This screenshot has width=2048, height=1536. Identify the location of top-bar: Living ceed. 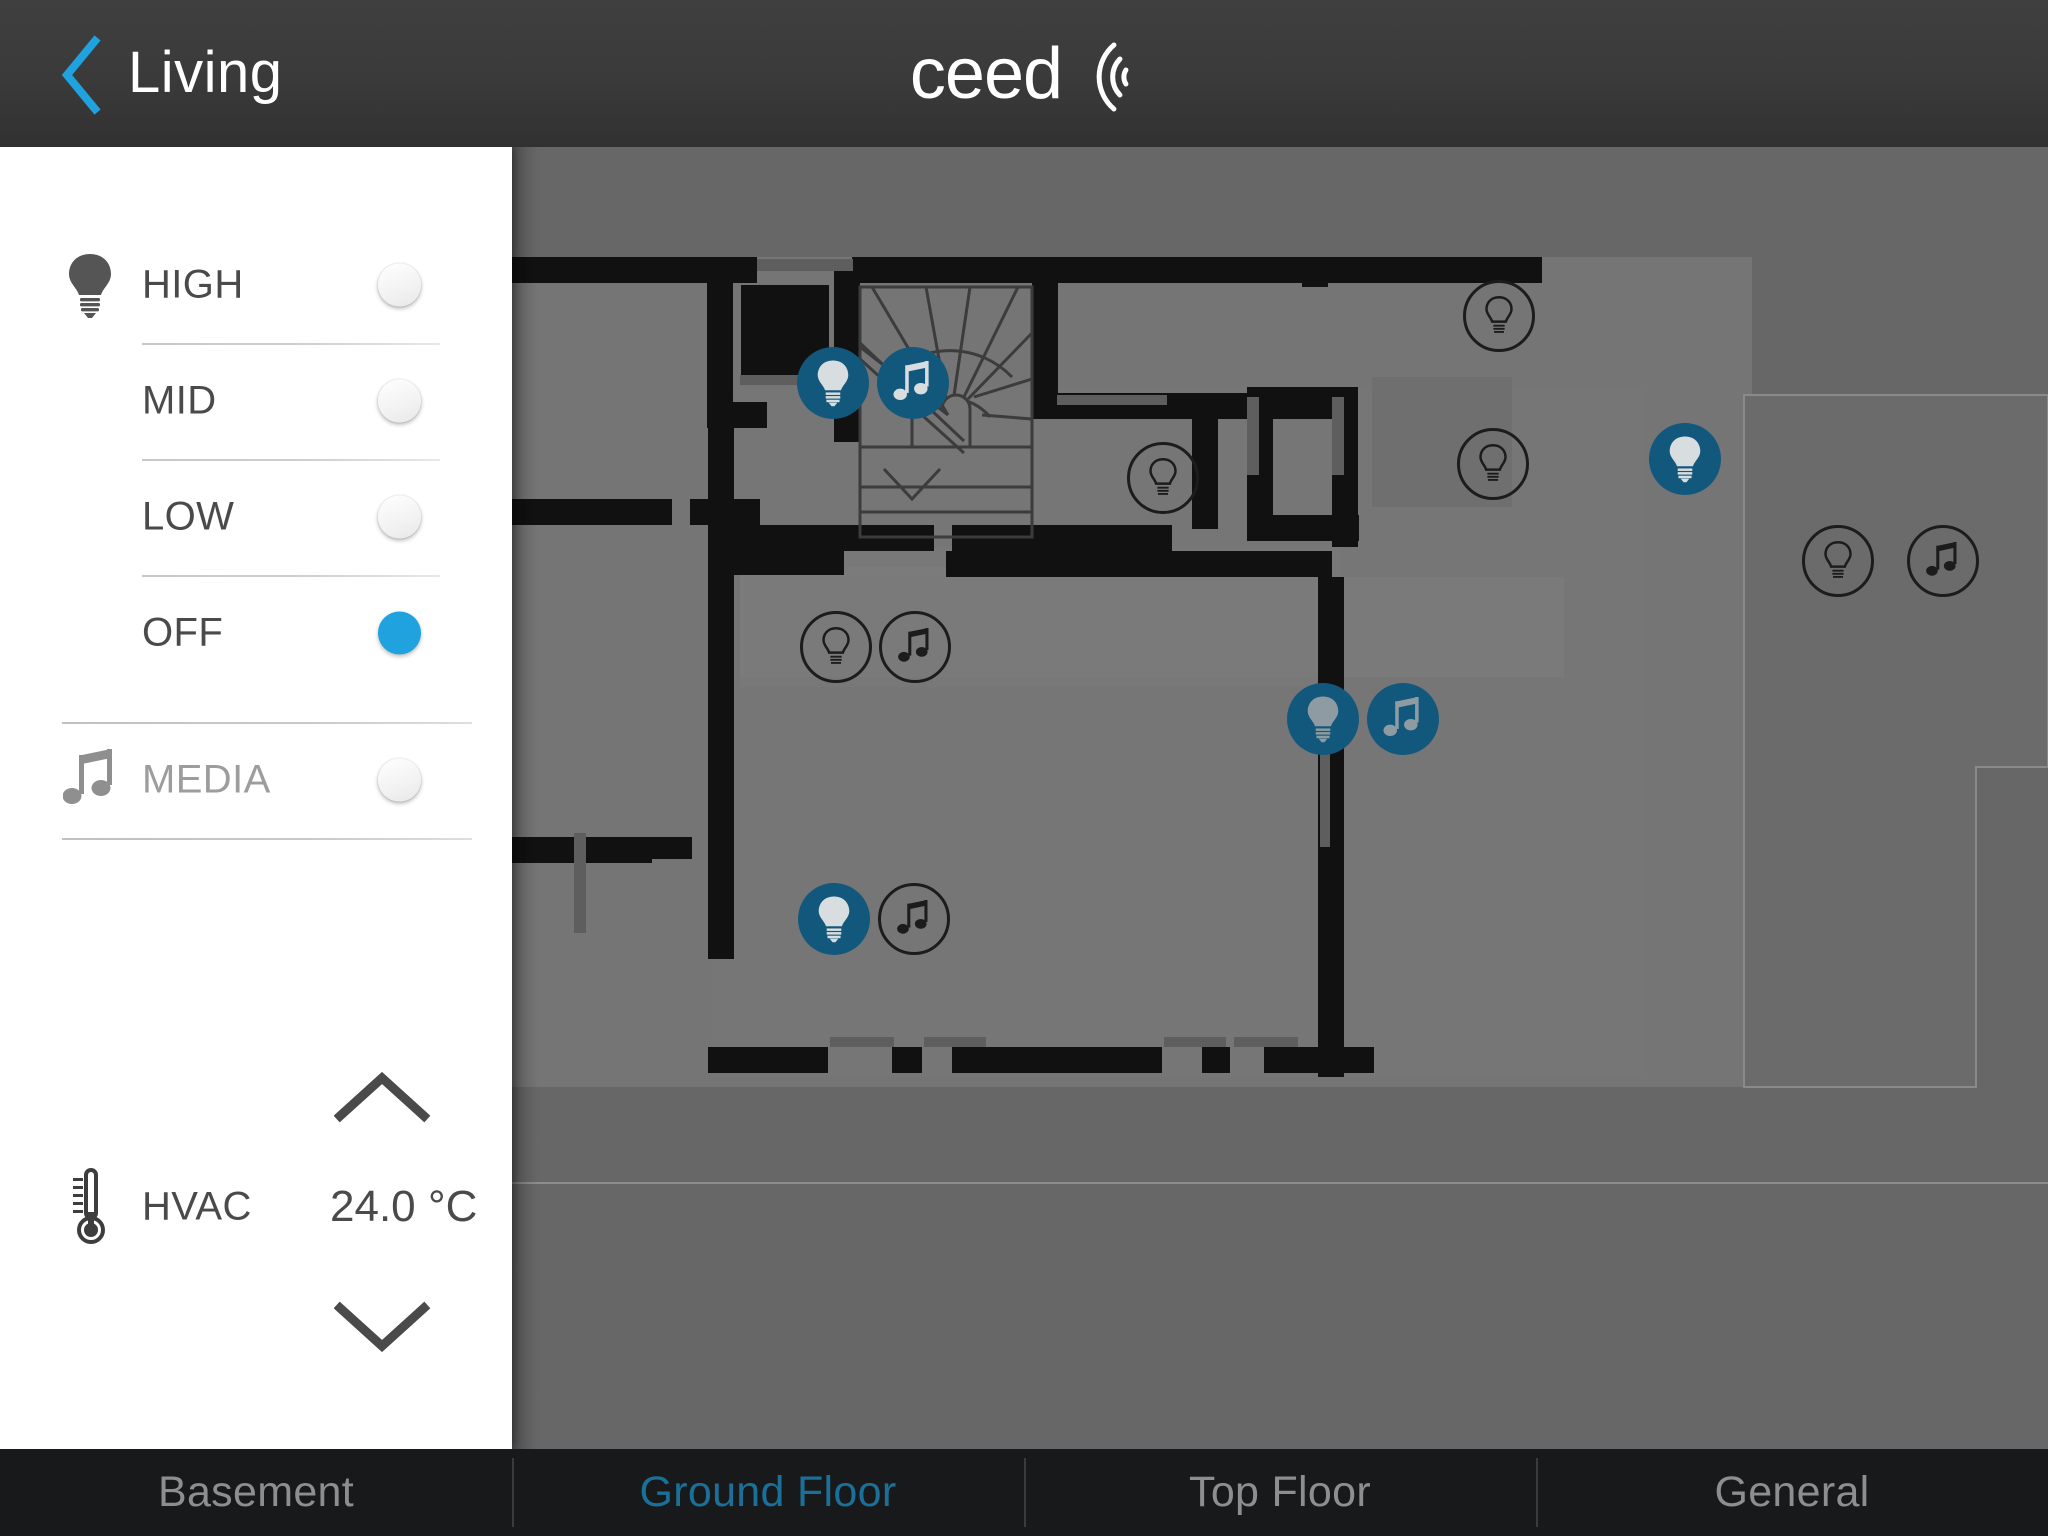
(1024, 73).